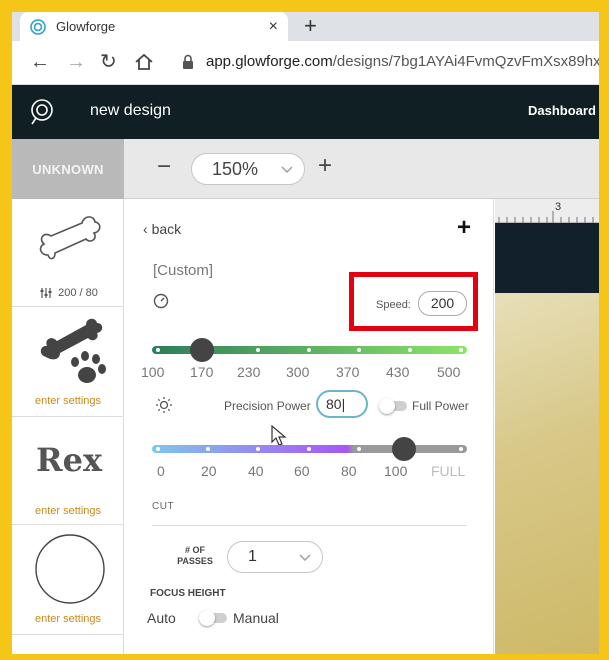 The width and height of the screenshot is (609, 660). I want to click on section-label: CUT, so click(163, 506).